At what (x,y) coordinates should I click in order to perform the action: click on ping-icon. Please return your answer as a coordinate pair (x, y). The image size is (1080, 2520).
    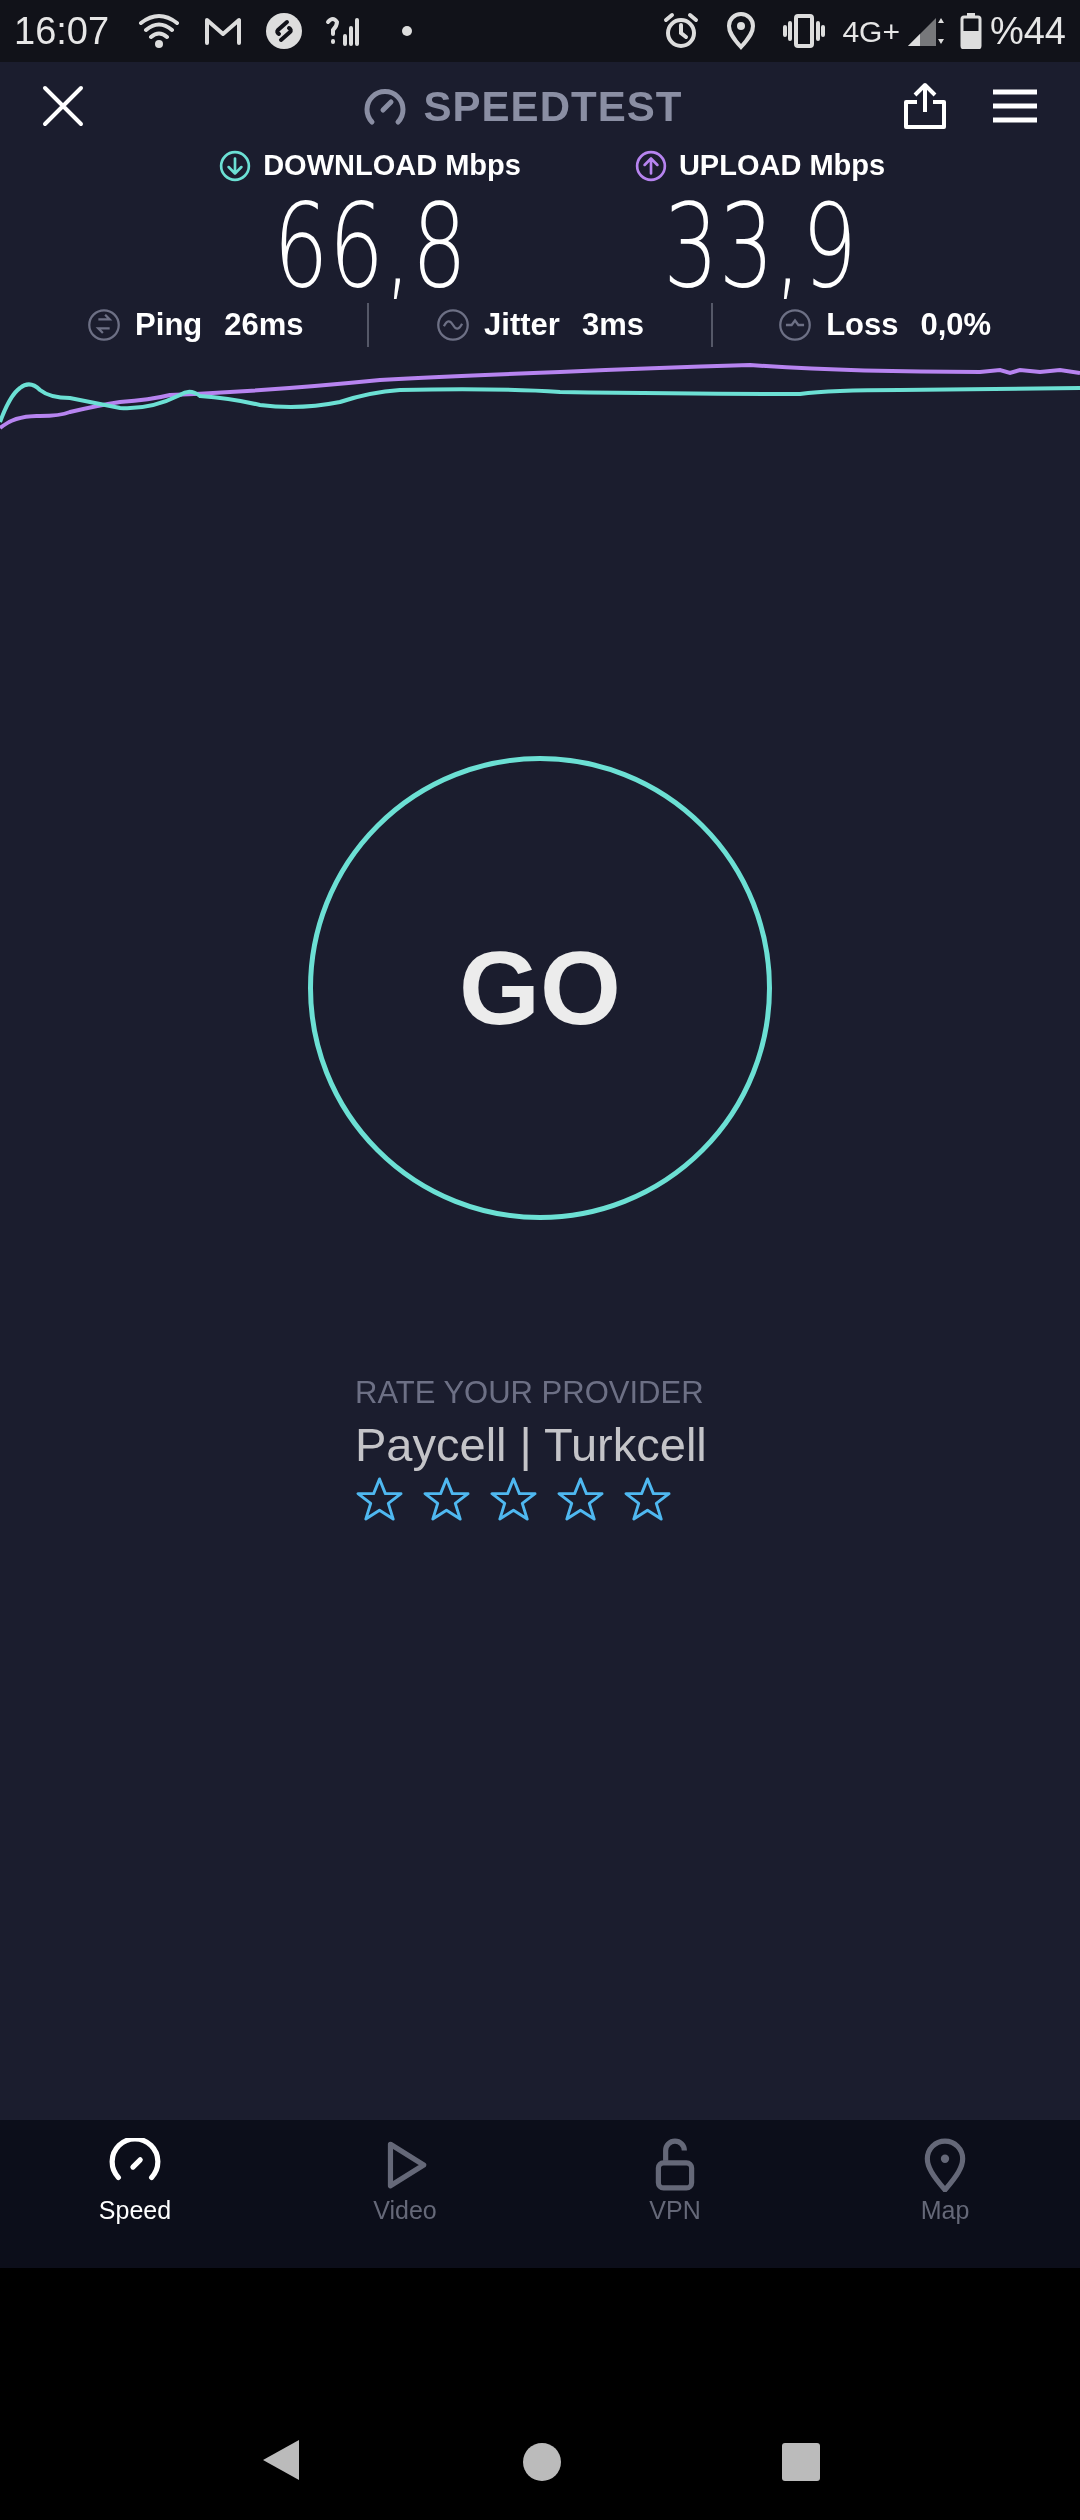
    Looking at the image, I should click on (104, 325).